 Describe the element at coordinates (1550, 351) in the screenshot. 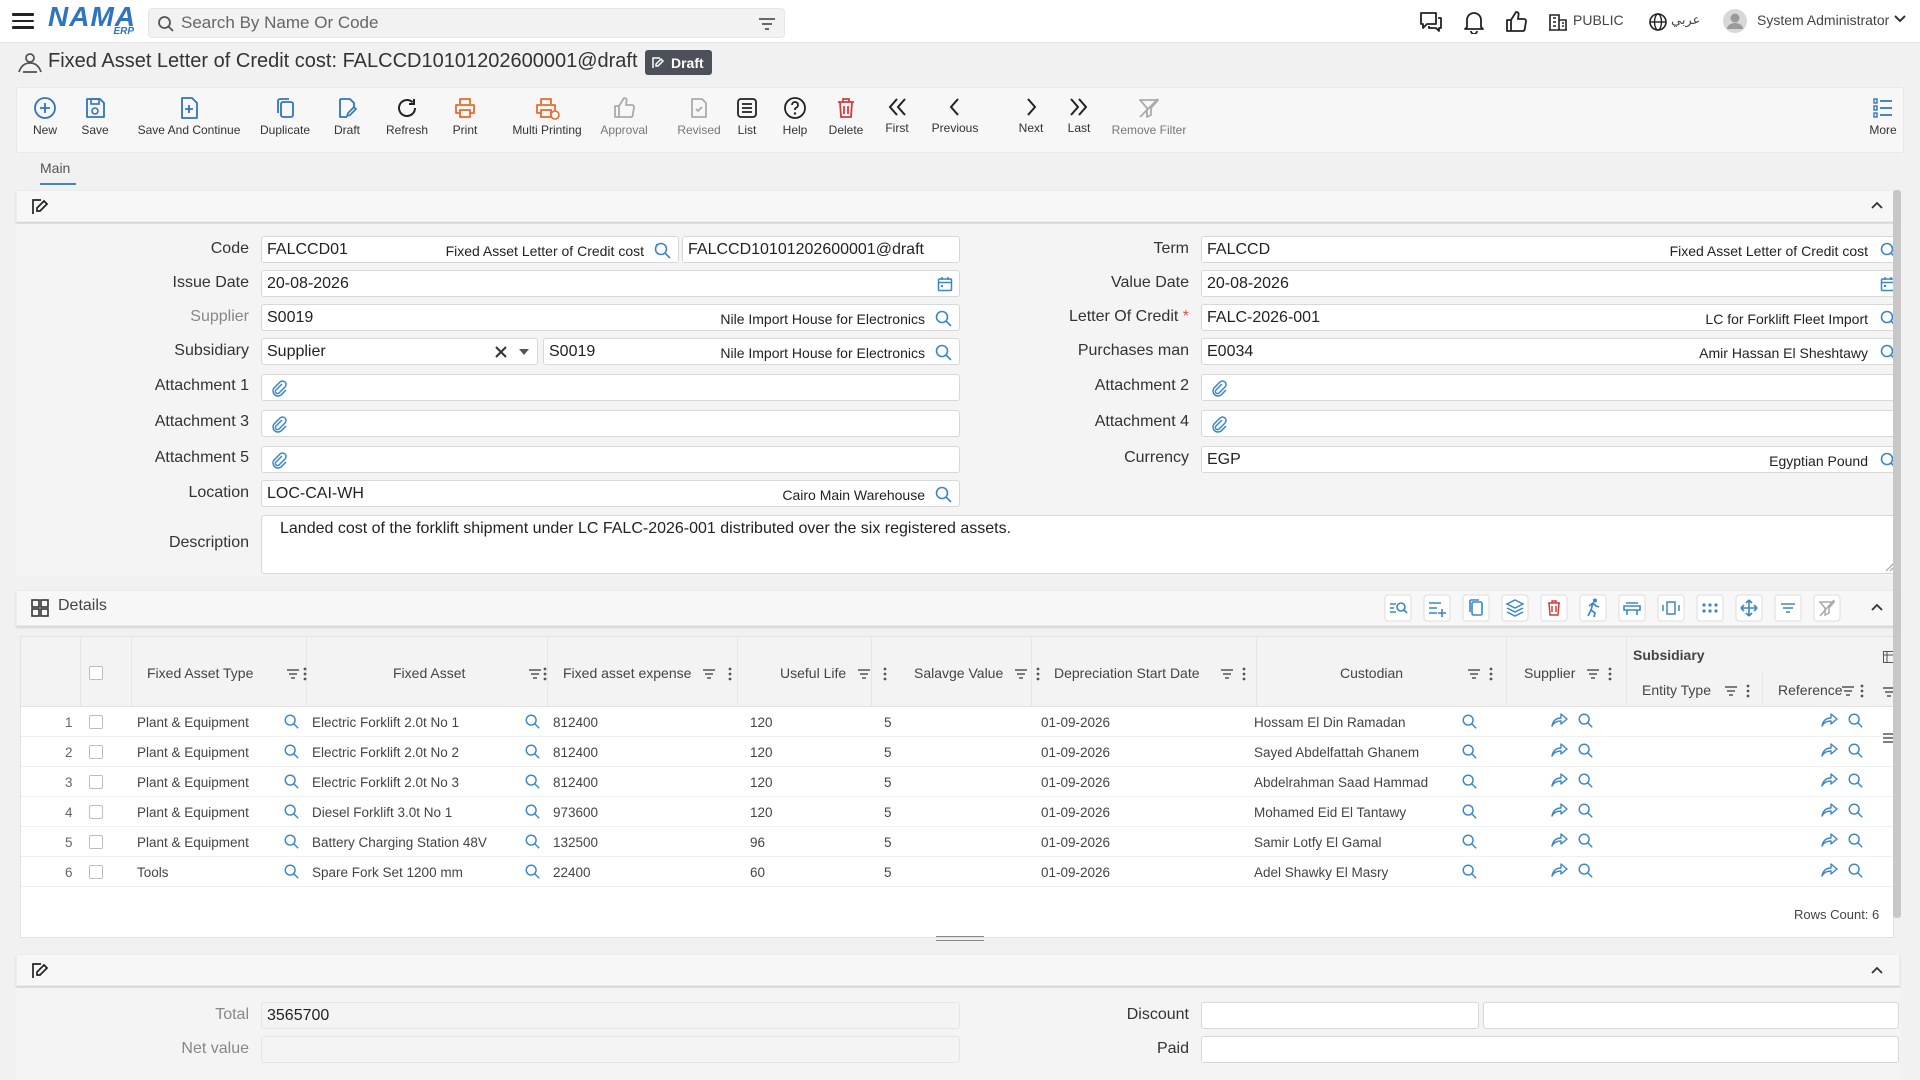

I see `purchases-man-field: E0034 Amir Hassan El Sheshtawy` at that location.